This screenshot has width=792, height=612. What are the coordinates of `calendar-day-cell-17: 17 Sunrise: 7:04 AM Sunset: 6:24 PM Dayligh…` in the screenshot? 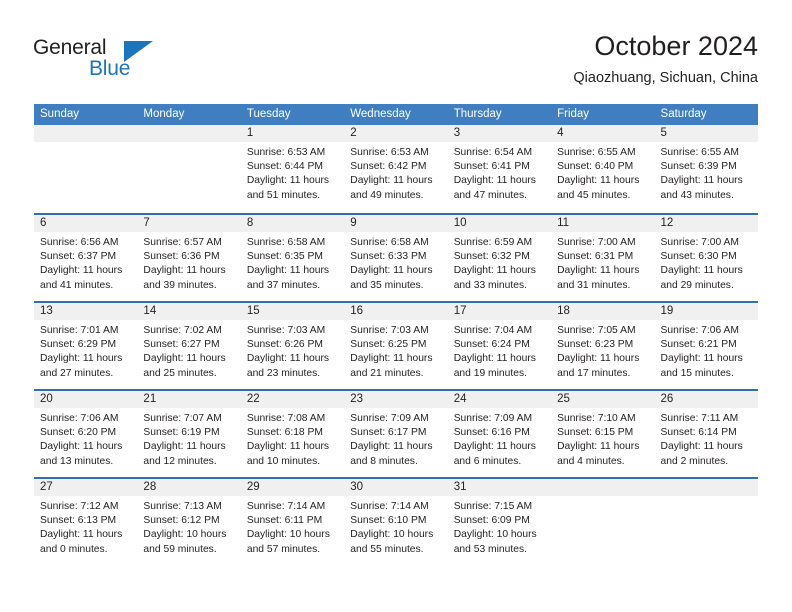 It's located at (499, 346).